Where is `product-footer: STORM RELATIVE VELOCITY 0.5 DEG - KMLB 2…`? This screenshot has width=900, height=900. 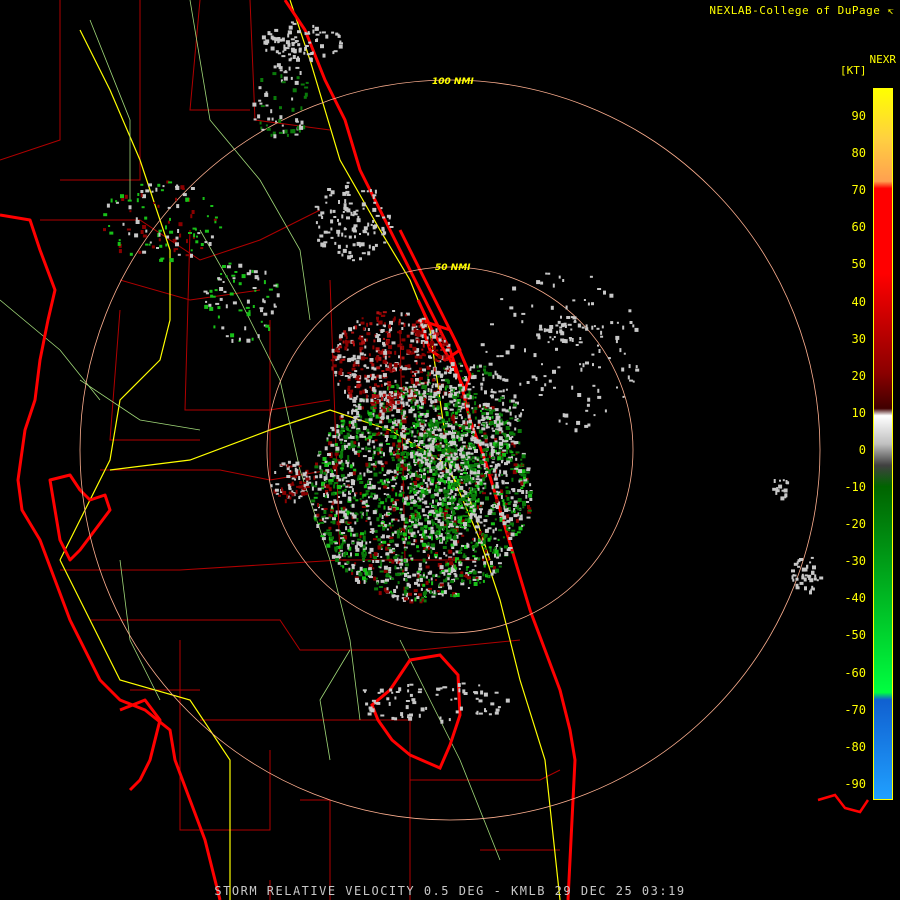
product-footer: STORM RELATIVE VELOCITY 0.5 DEG - KMLB 2… is located at coordinates (450, 891).